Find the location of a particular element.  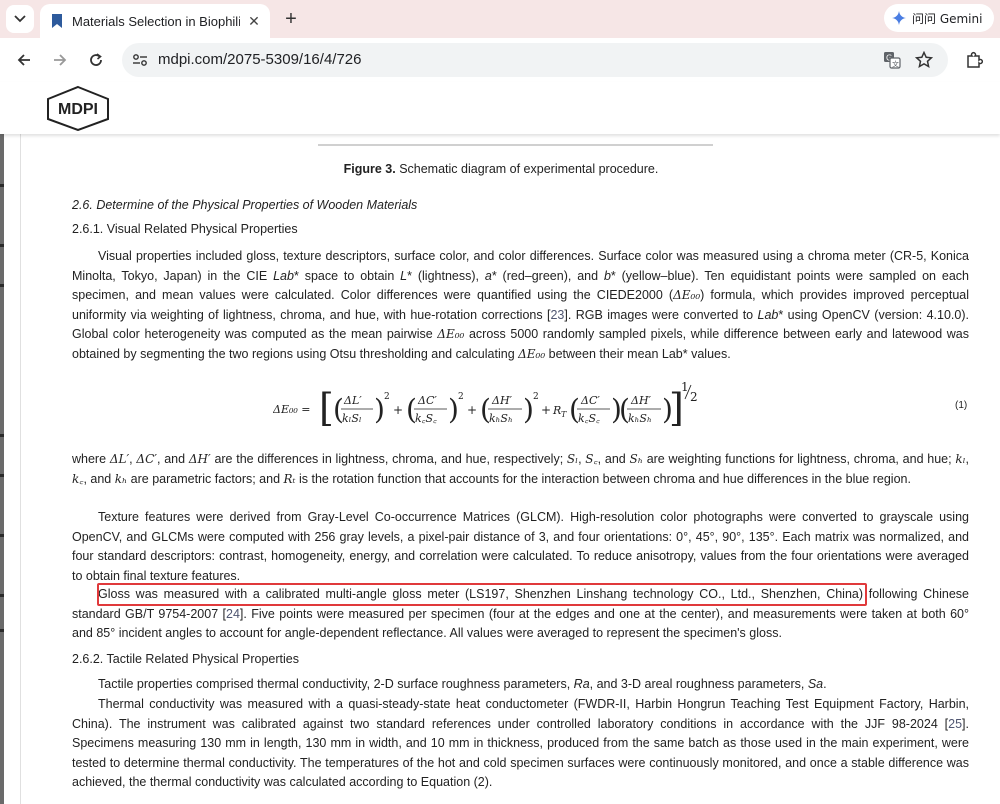

extensions-button is located at coordinates (974, 60).